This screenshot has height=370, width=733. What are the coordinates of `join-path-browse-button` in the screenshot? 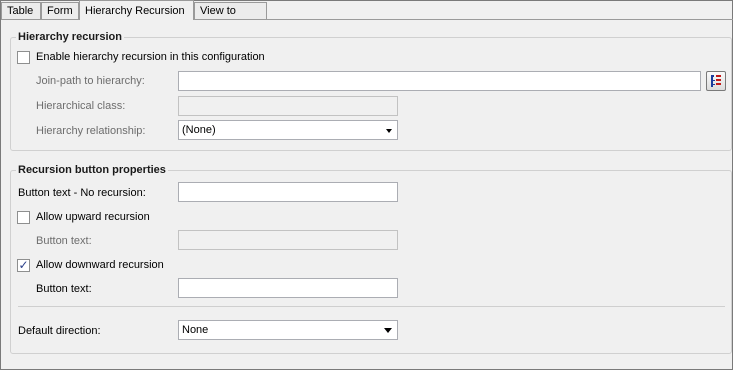 It's located at (716, 81).